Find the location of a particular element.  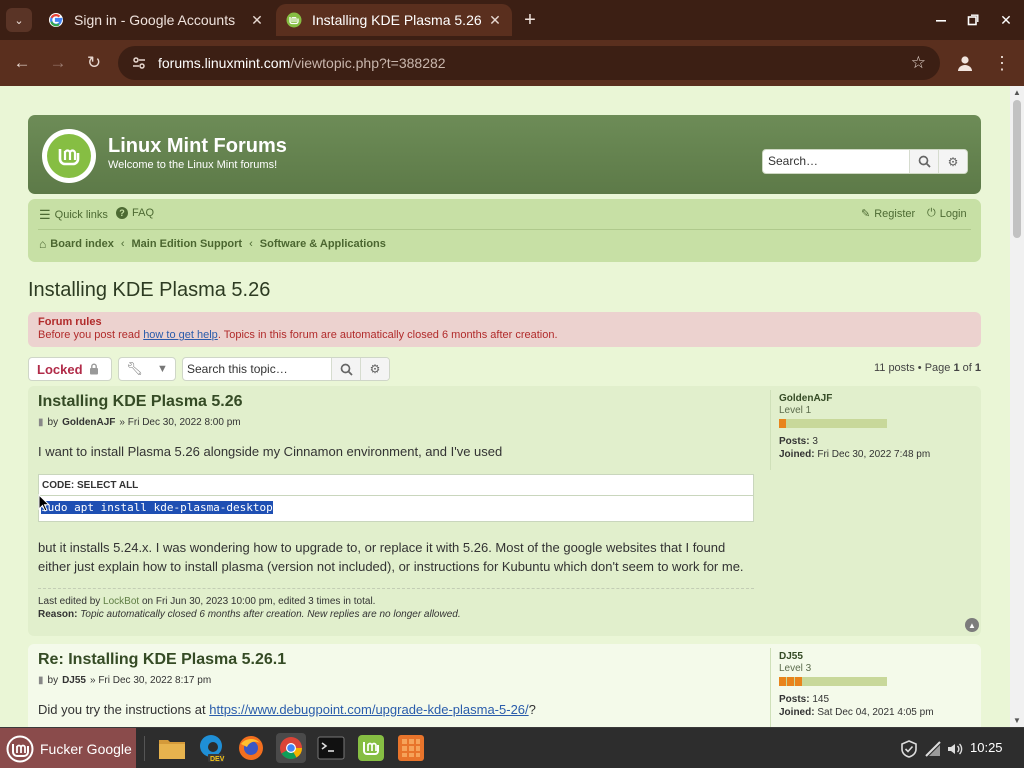

mintinstall-icon is located at coordinates (371, 748).